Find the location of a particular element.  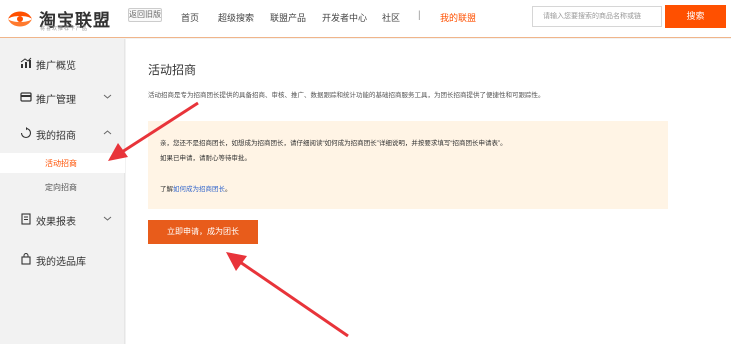

refresh-icon is located at coordinates (26, 133).